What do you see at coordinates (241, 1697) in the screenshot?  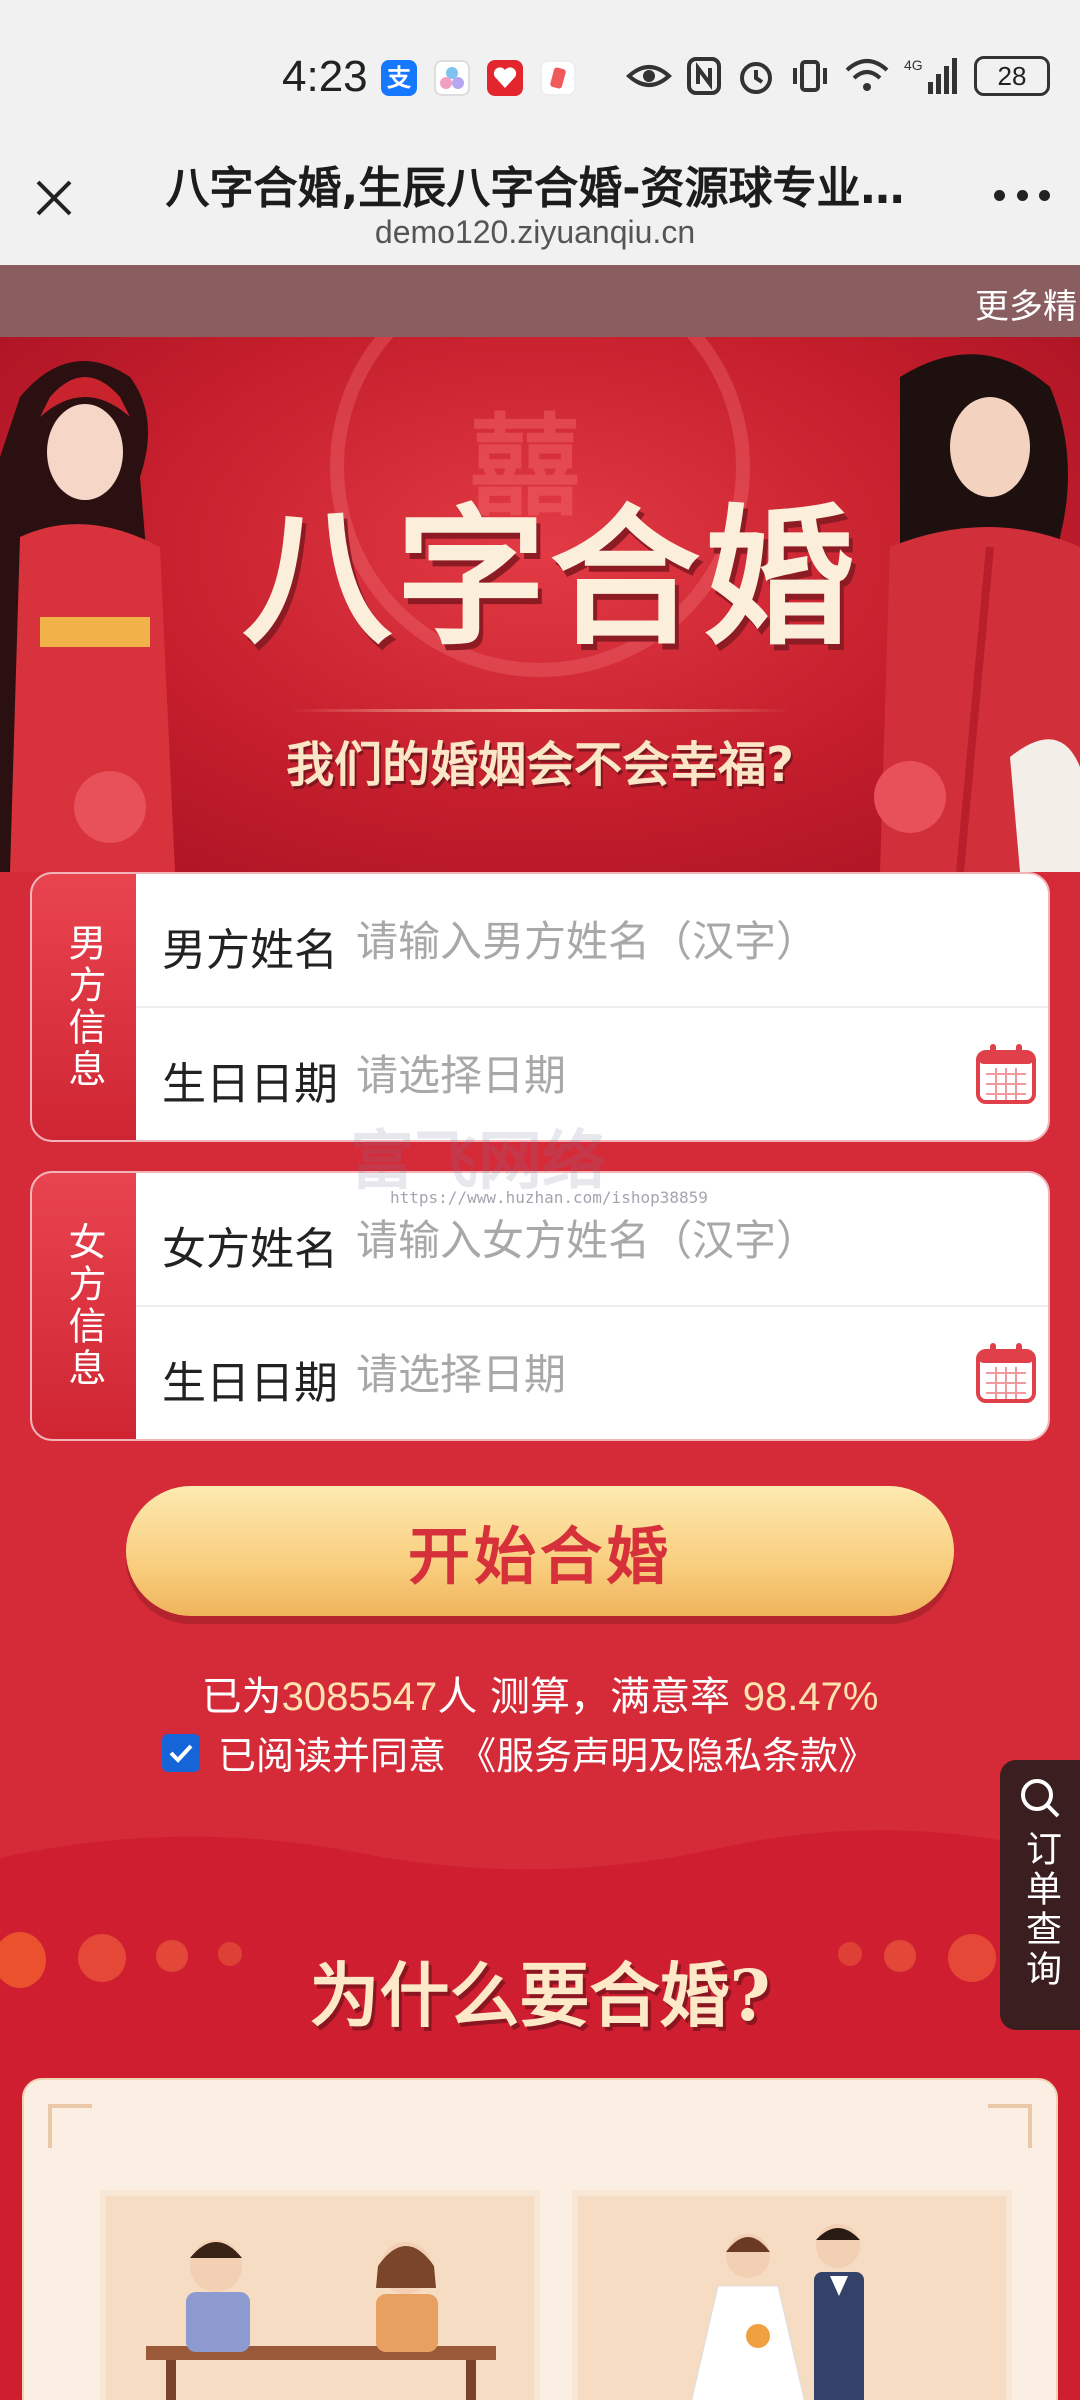 I see `stats-prefix: 已为` at bounding box center [241, 1697].